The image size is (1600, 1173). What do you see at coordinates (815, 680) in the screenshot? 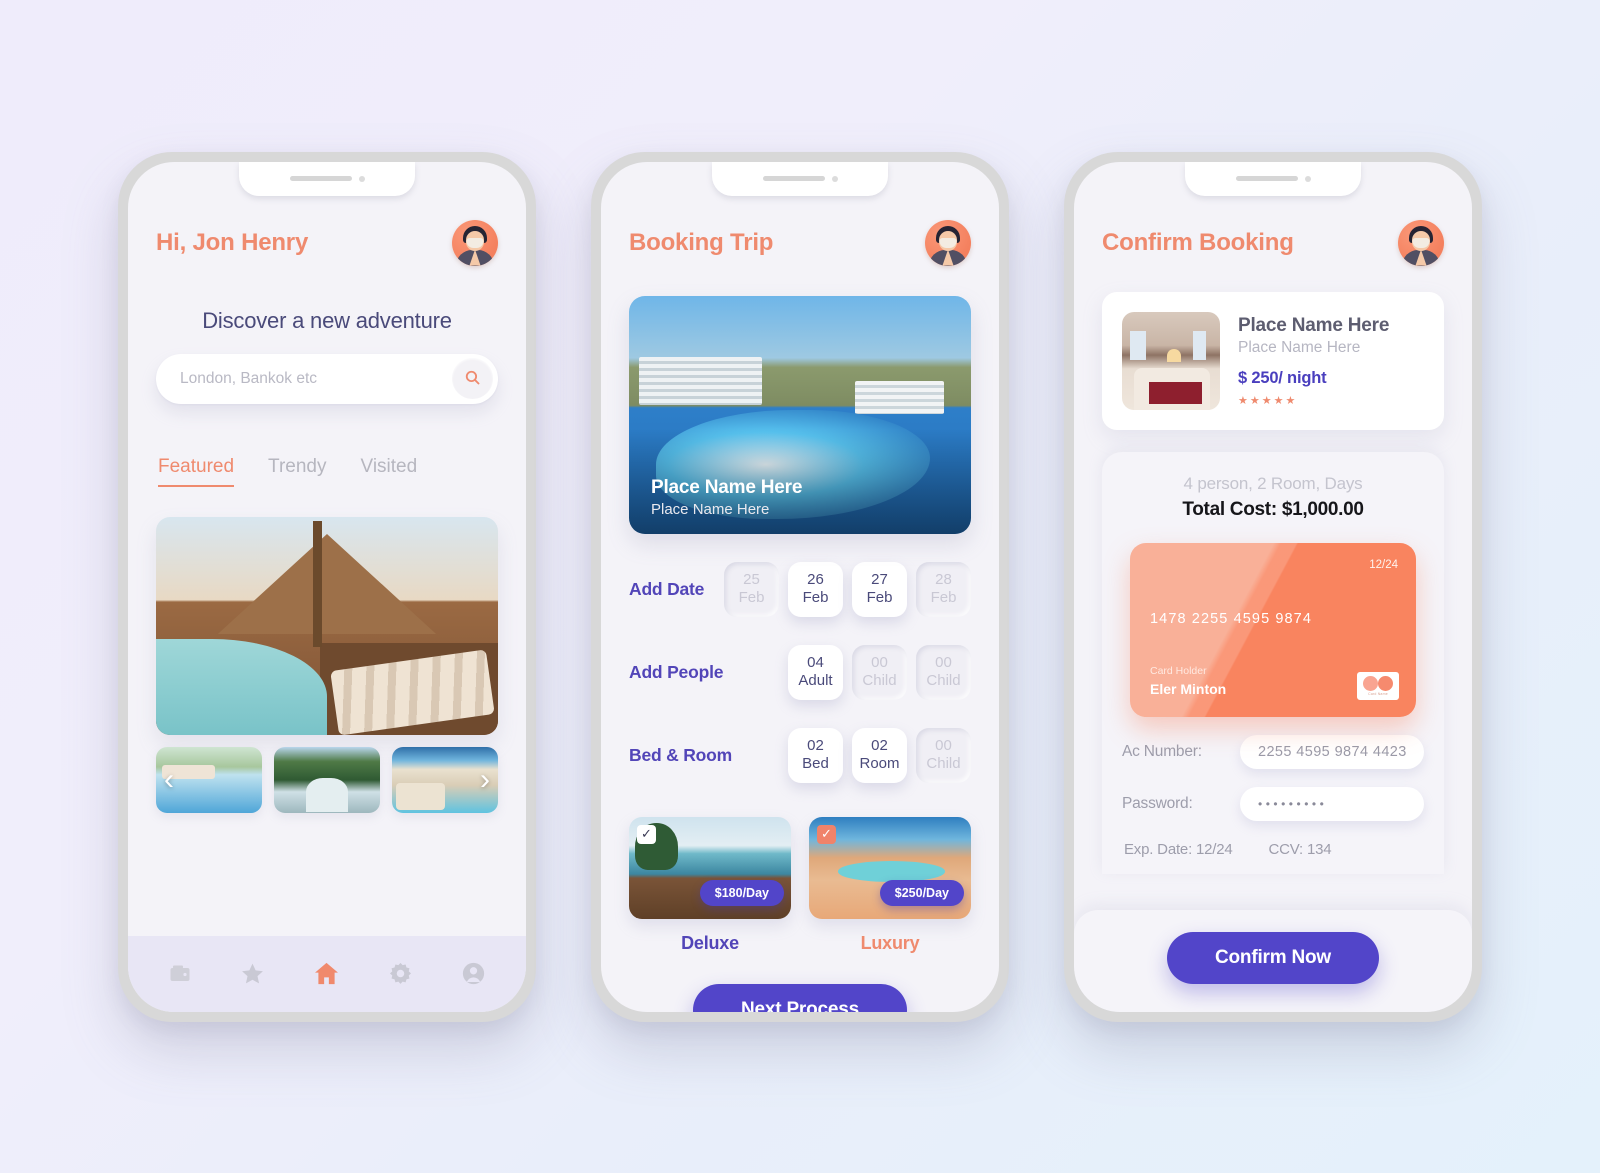
I see `chip-unit: Adult` at bounding box center [815, 680].